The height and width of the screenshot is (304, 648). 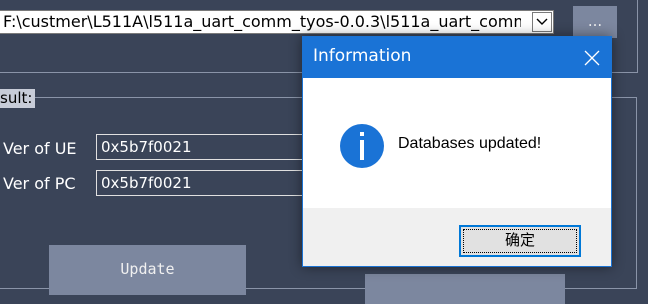 I want to click on dialog-titlebar: Information, so click(x=457, y=57).